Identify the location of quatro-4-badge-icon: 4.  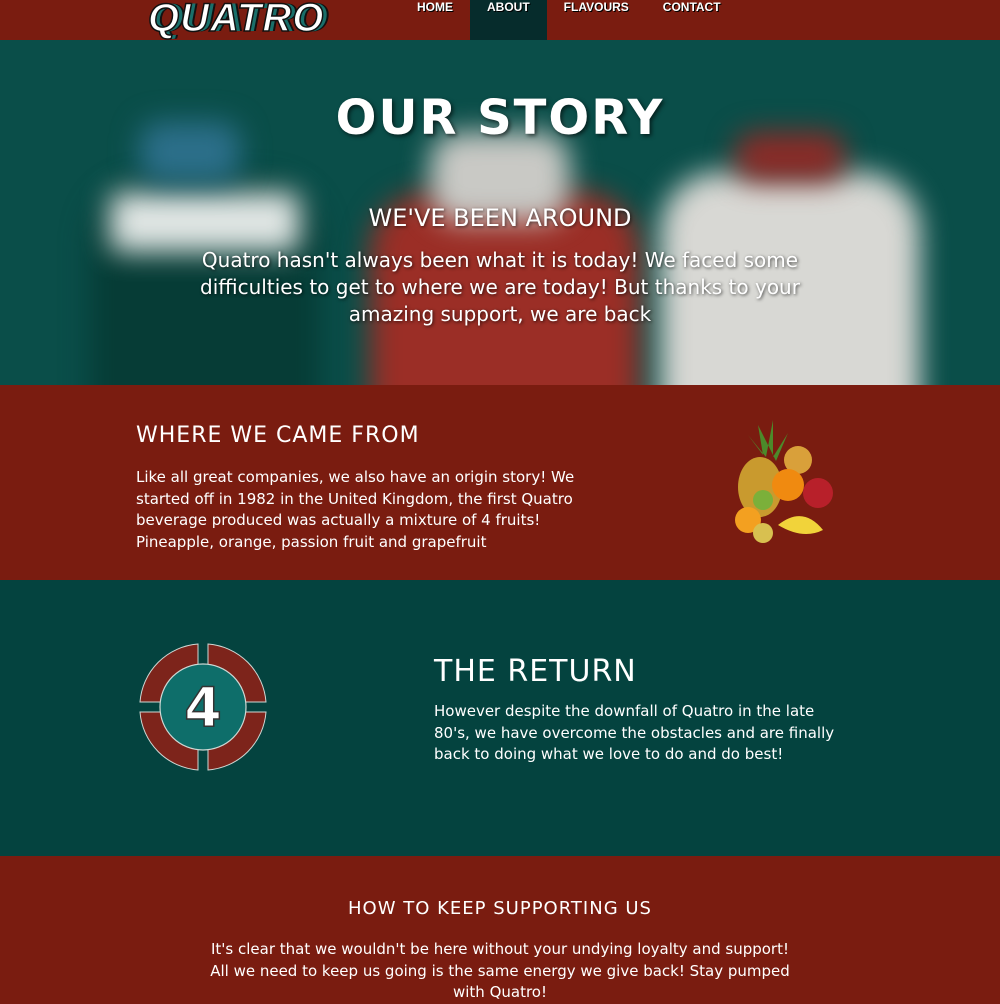
(203, 707).